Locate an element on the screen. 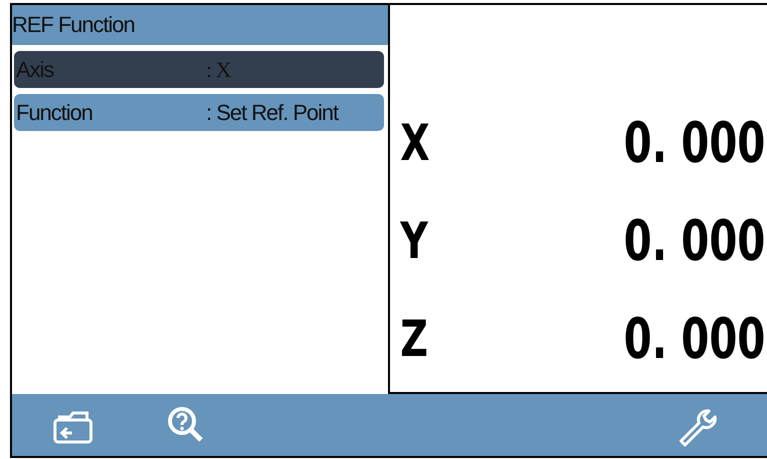  panel-title: REF Function is located at coordinates (200, 25).